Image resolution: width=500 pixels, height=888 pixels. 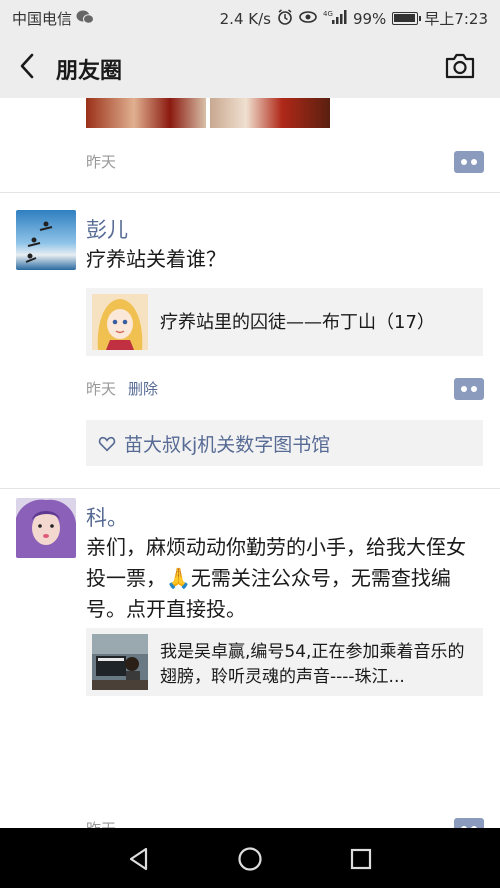 What do you see at coordinates (107, 444) in the screenshot?
I see `heart-icon` at bounding box center [107, 444].